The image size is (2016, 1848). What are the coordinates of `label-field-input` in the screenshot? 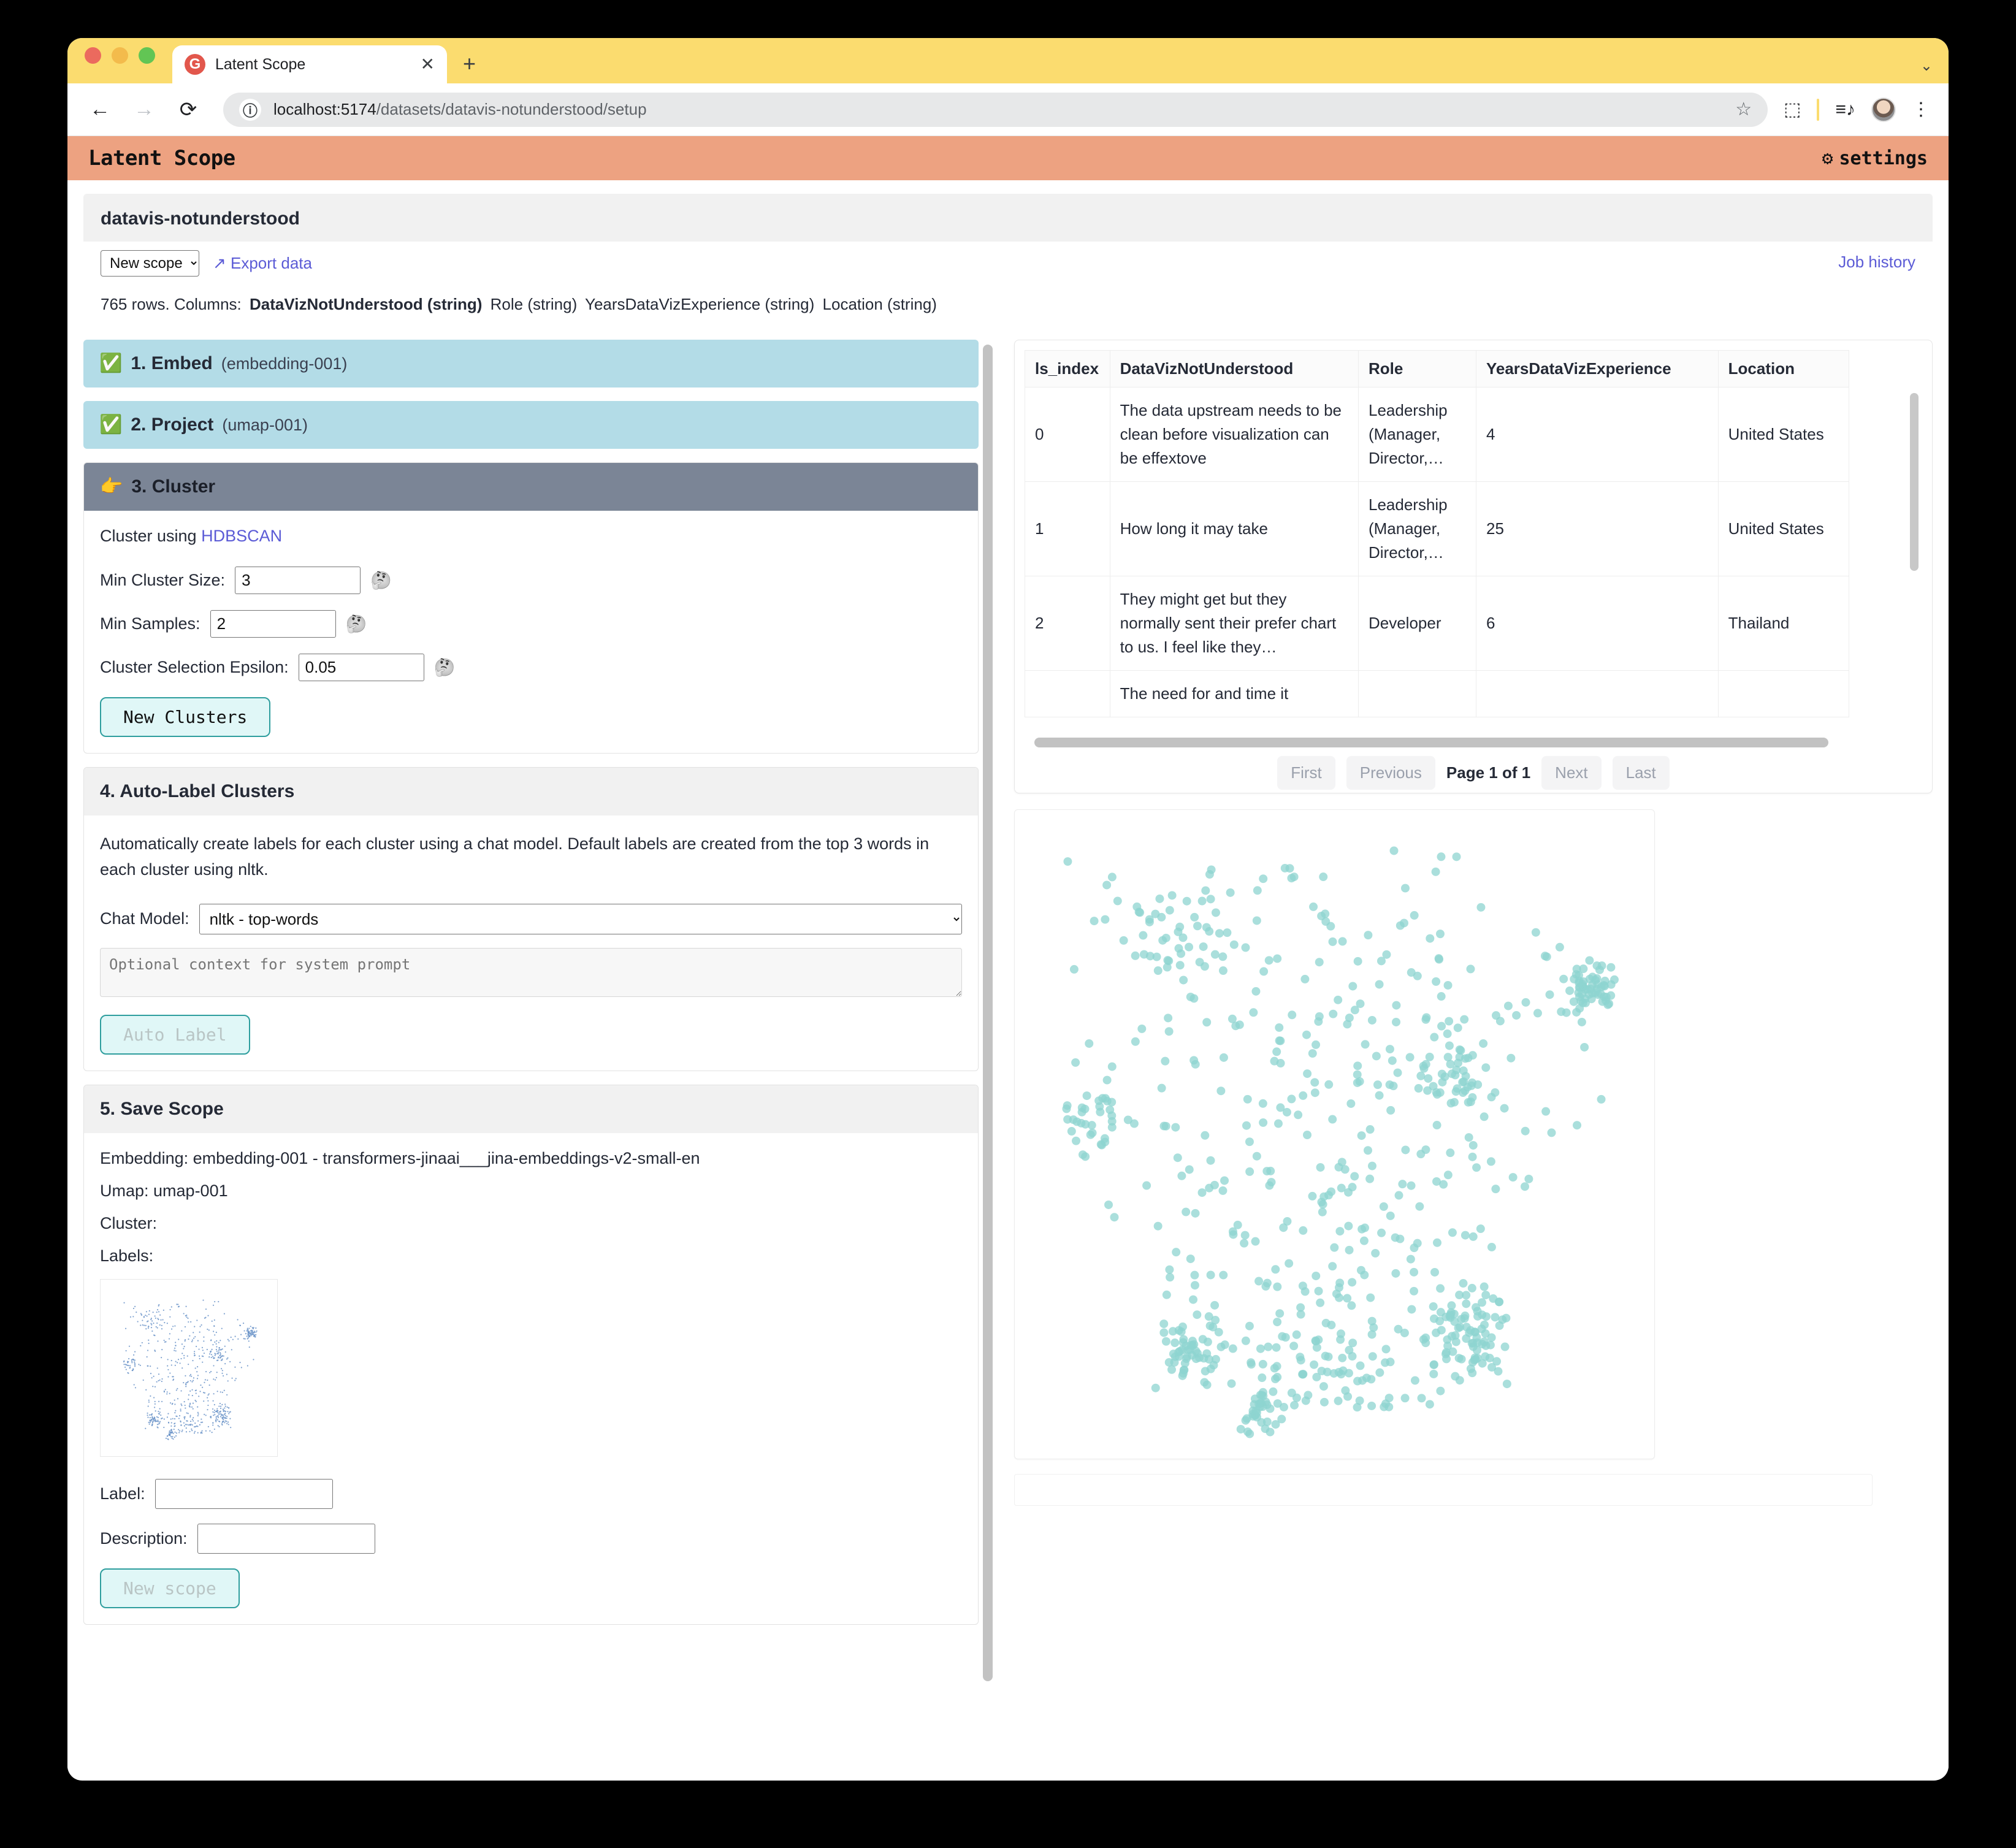 It's located at (244, 1493).